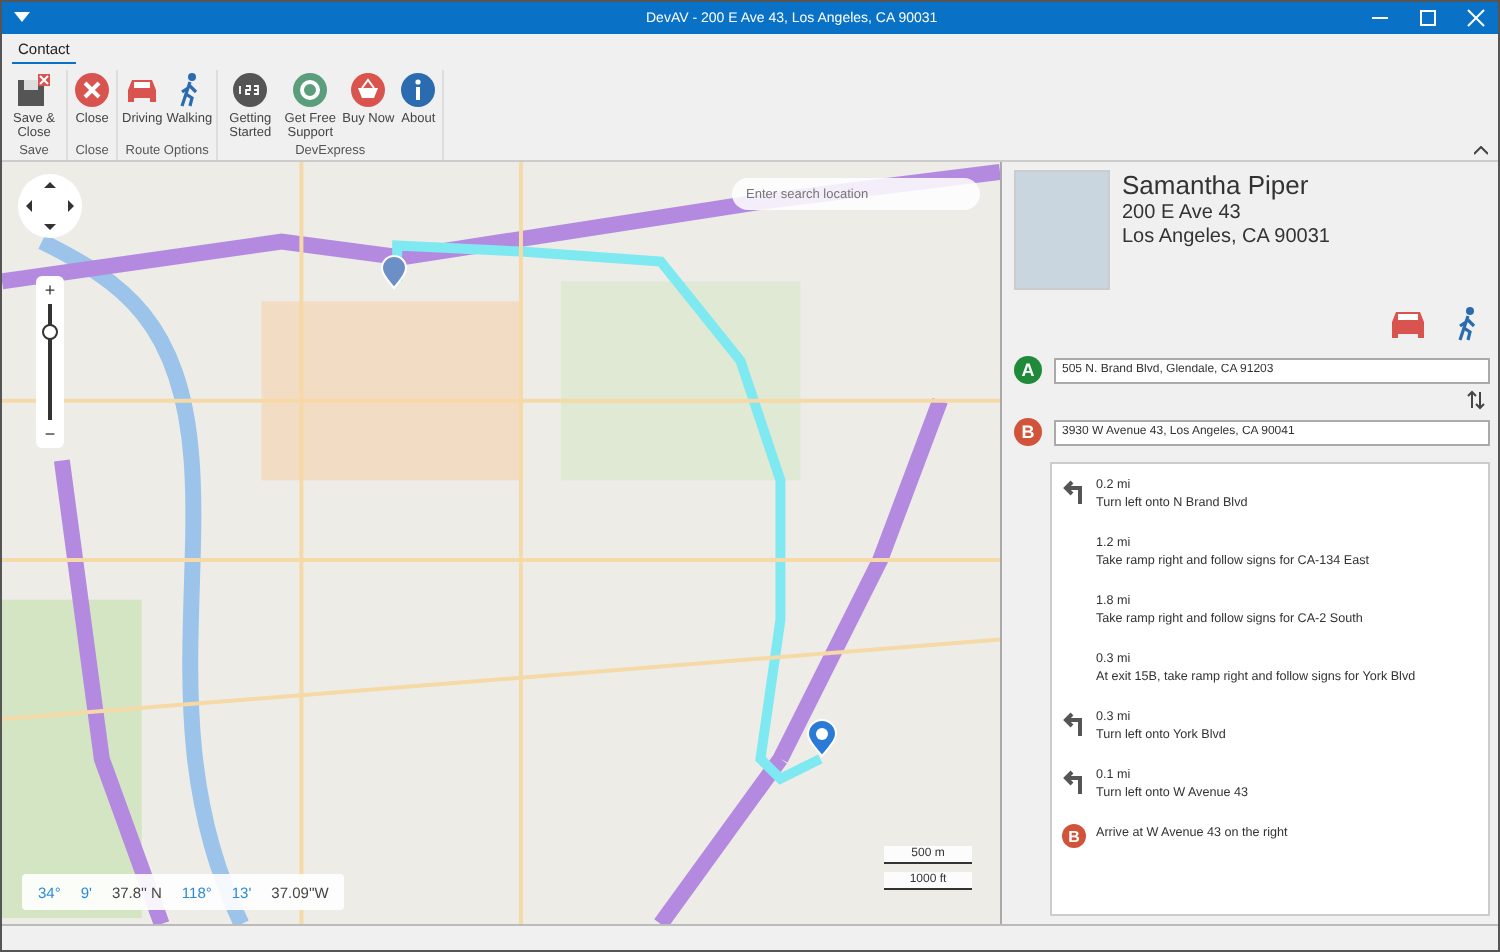 The height and width of the screenshot is (952, 1500). I want to click on collapse-ribbon-icon, so click(1481, 151).